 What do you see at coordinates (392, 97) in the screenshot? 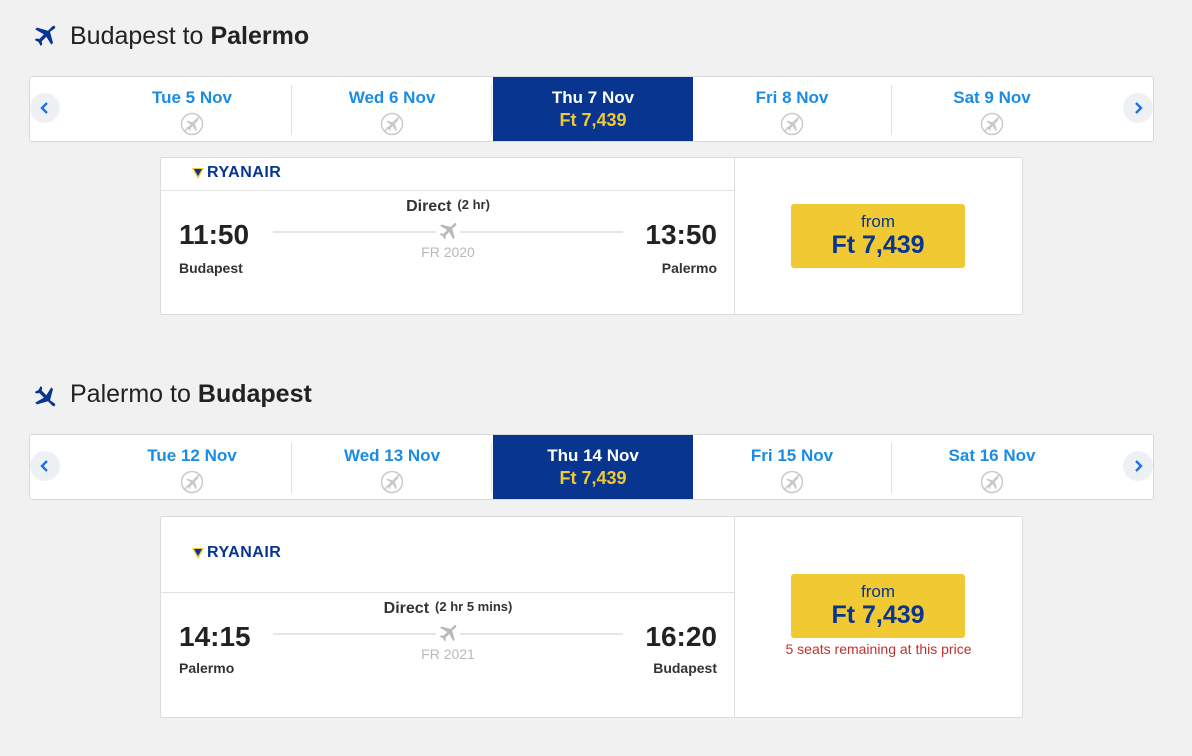
I see `date-label: Wed 6 Nov` at bounding box center [392, 97].